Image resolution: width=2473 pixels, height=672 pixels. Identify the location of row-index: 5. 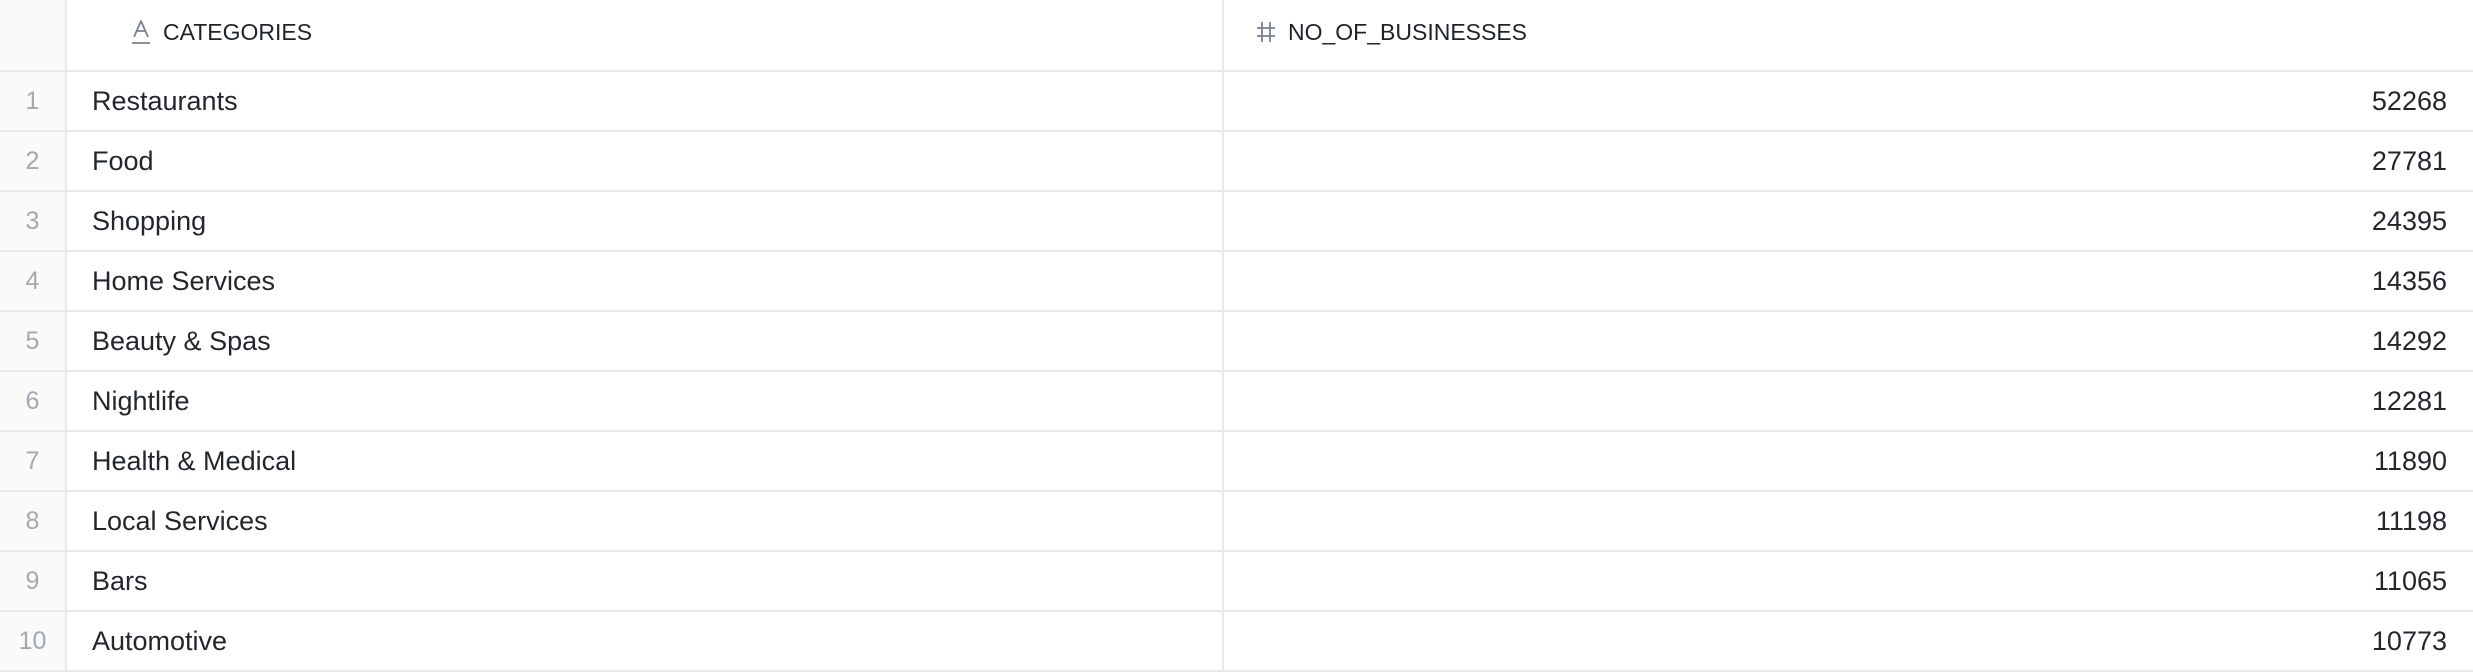
(33, 341).